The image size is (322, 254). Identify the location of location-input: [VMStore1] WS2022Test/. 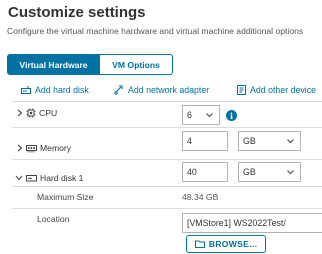
(252, 223).